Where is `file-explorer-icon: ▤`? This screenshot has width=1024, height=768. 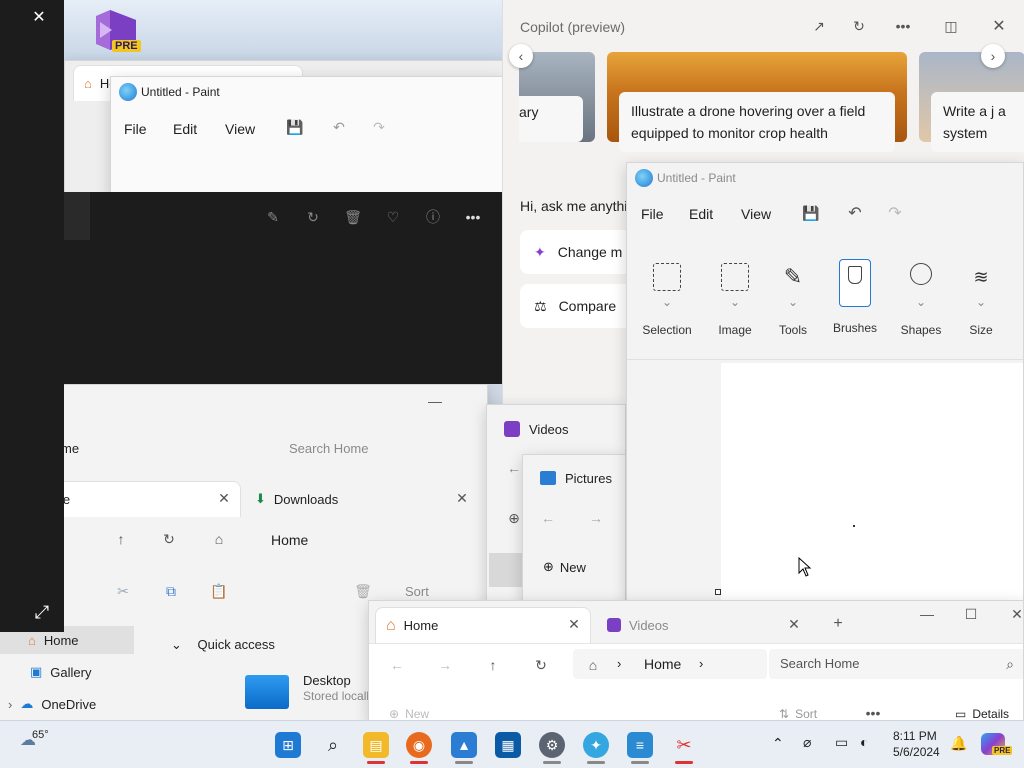 file-explorer-icon: ▤ is located at coordinates (376, 745).